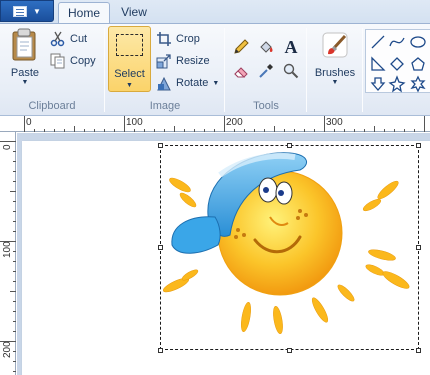 The width and height of the screenshot is (430, 375). I want to click on resize-label: Resize, so click(193, 61).